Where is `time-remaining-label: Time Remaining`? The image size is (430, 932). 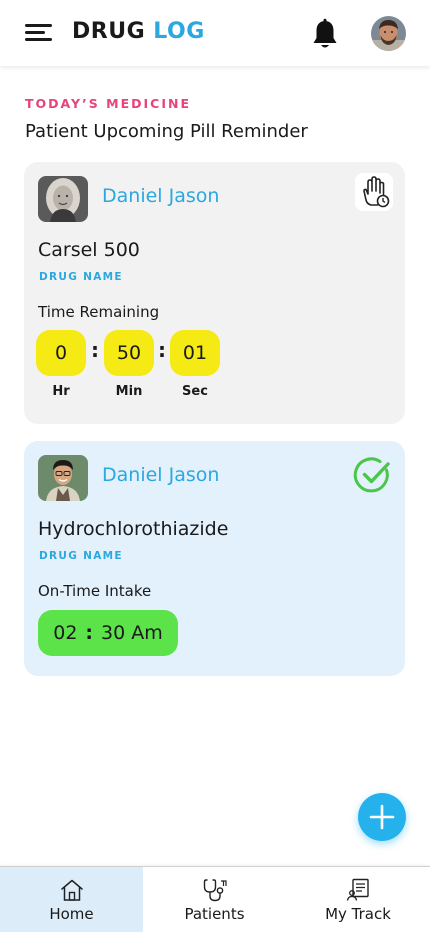 time-remaining-label: Time Remaining is located at coordinates (99, 312).